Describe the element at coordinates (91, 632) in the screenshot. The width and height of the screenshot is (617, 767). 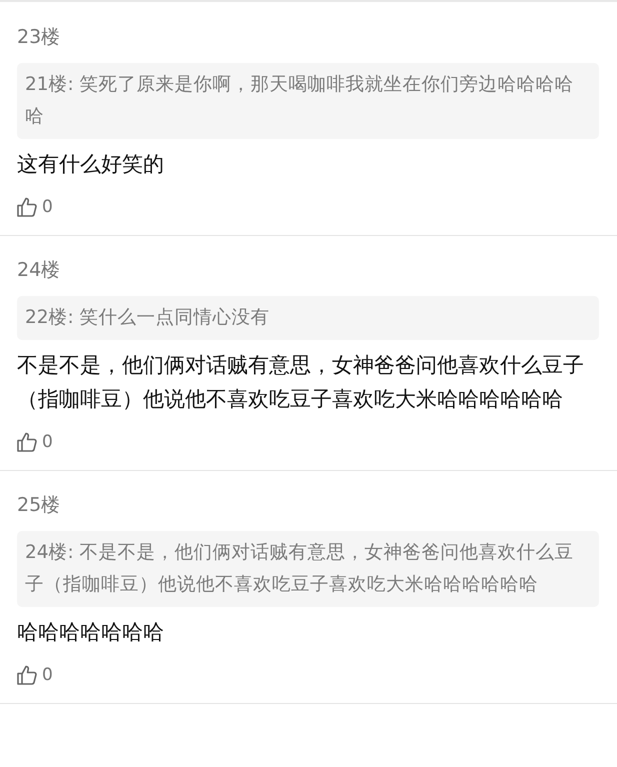
I see `reply-text: 哈哈哈哈哈哈哈` at that location.